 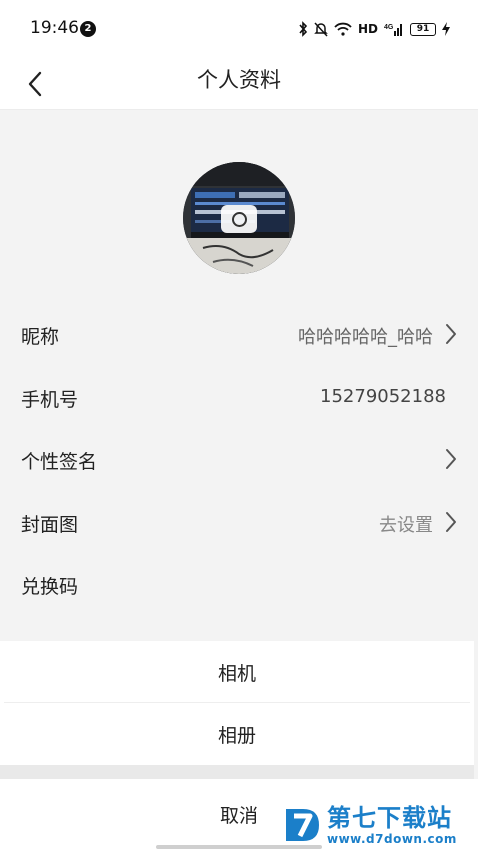 What do you see at coordinates (40, 337) in the screenshot?
I see `nickname-label: 昵称` at bounding box center [40, 337].